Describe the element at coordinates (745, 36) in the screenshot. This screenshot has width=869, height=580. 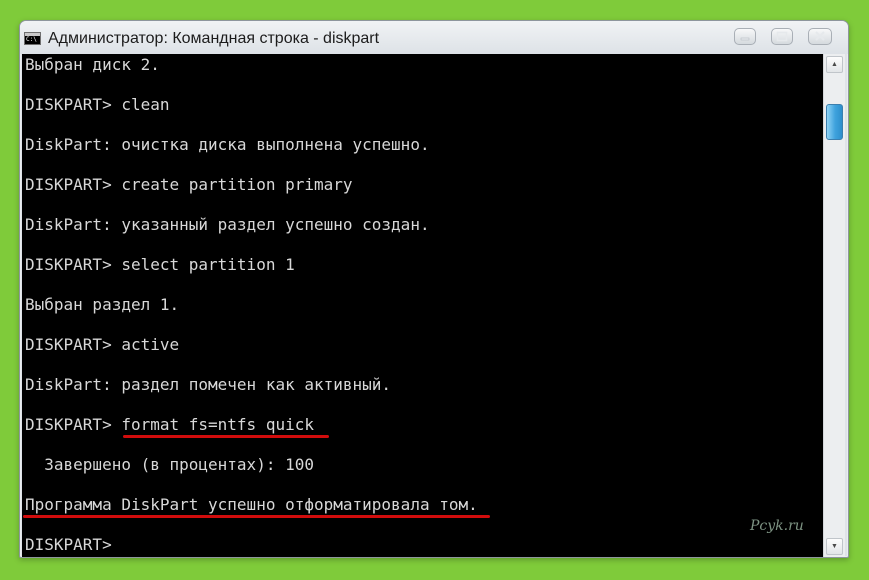
I see `minimize-button` at that location.